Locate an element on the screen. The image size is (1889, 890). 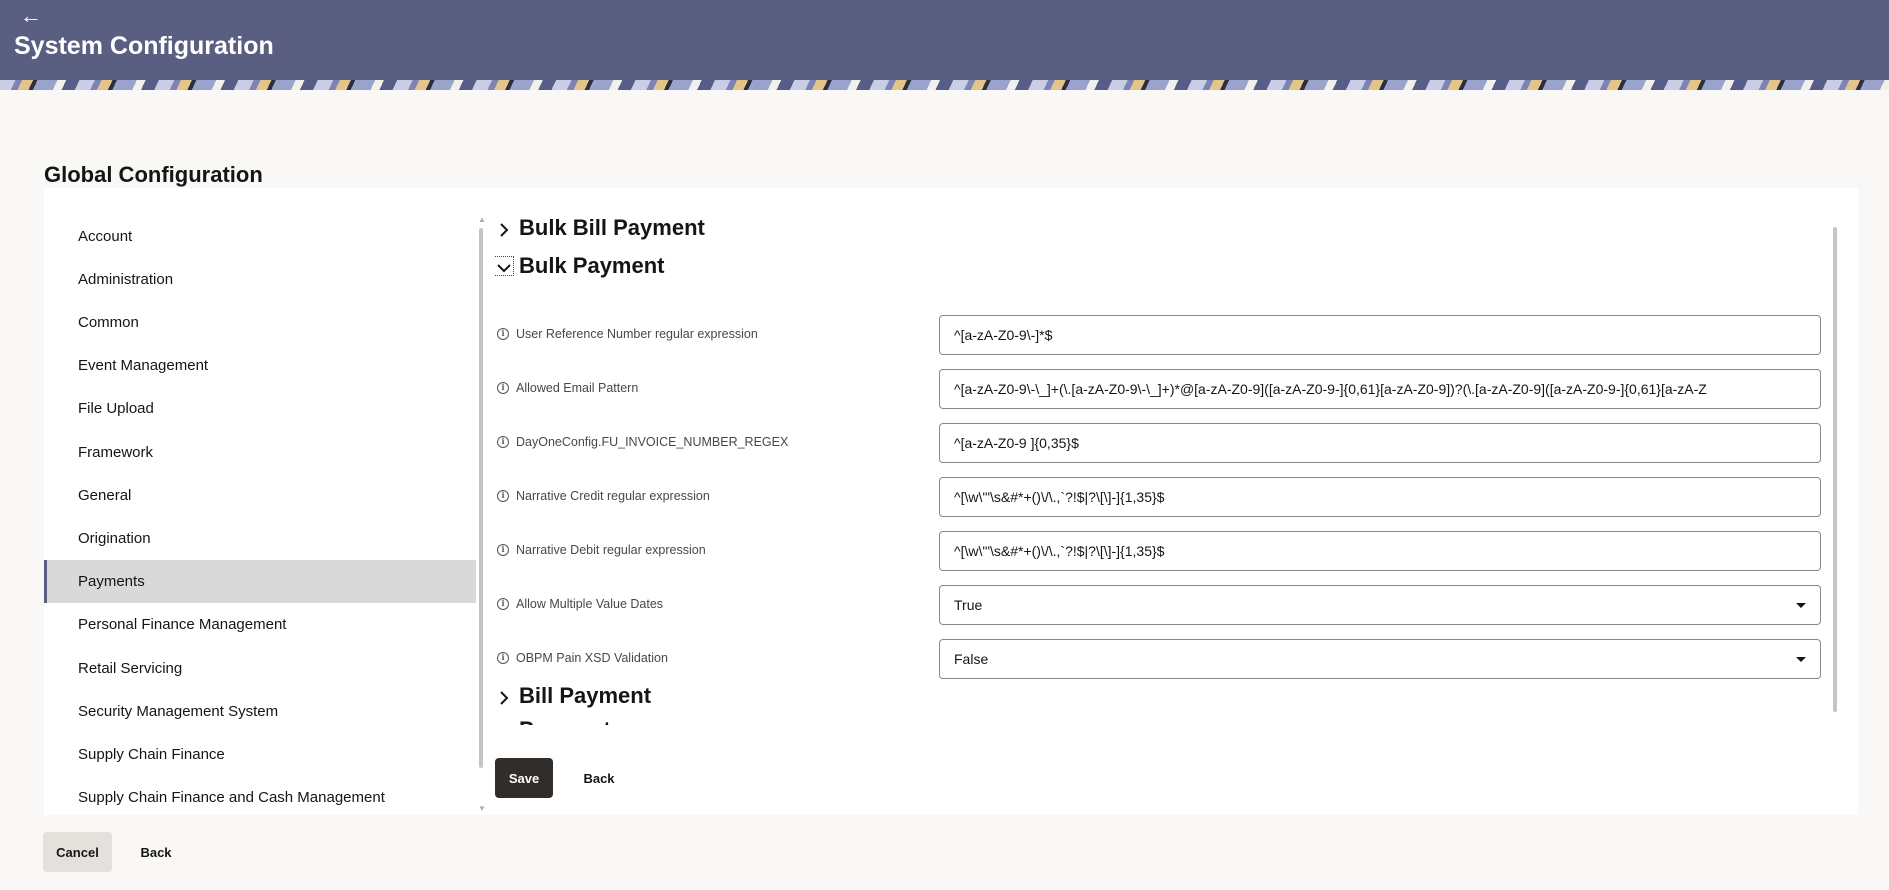
sidebar-item-label: Event Management is located at coordinates (143, 365).